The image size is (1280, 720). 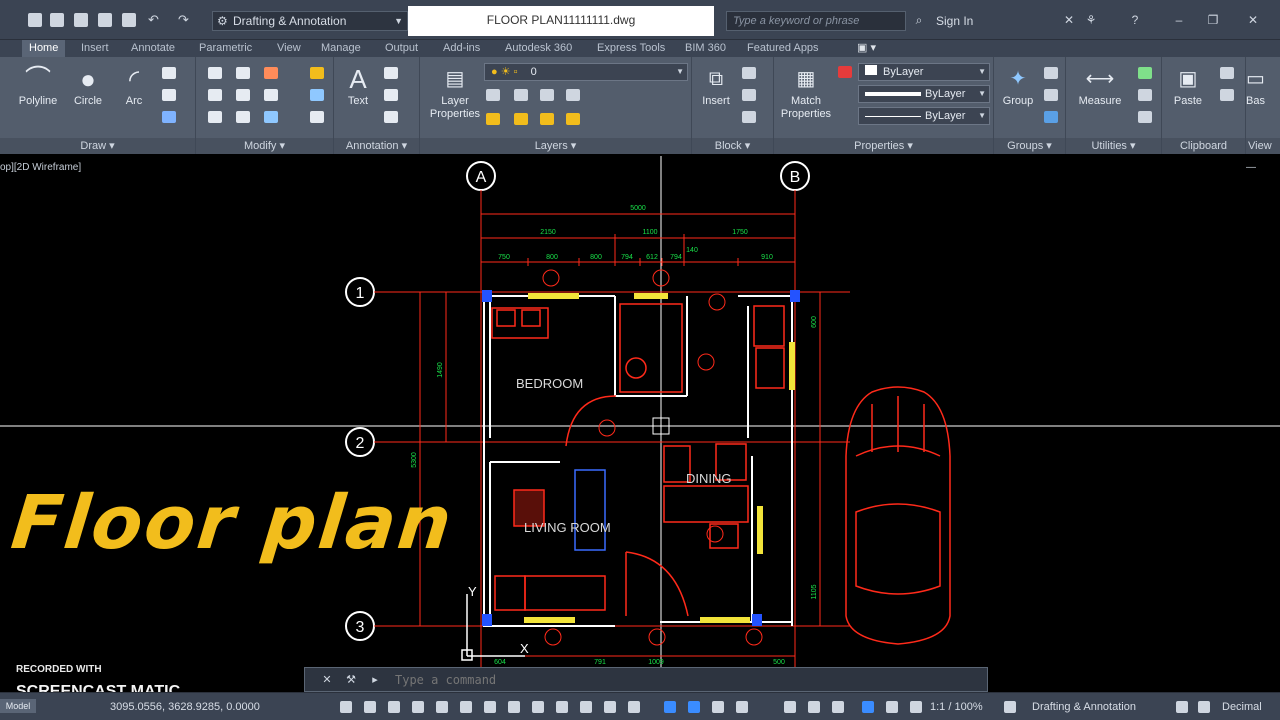 What do you see at coordinates (105, 20) in the screenshot?
I see `save-as-icon` at bounding box center [105, 20].